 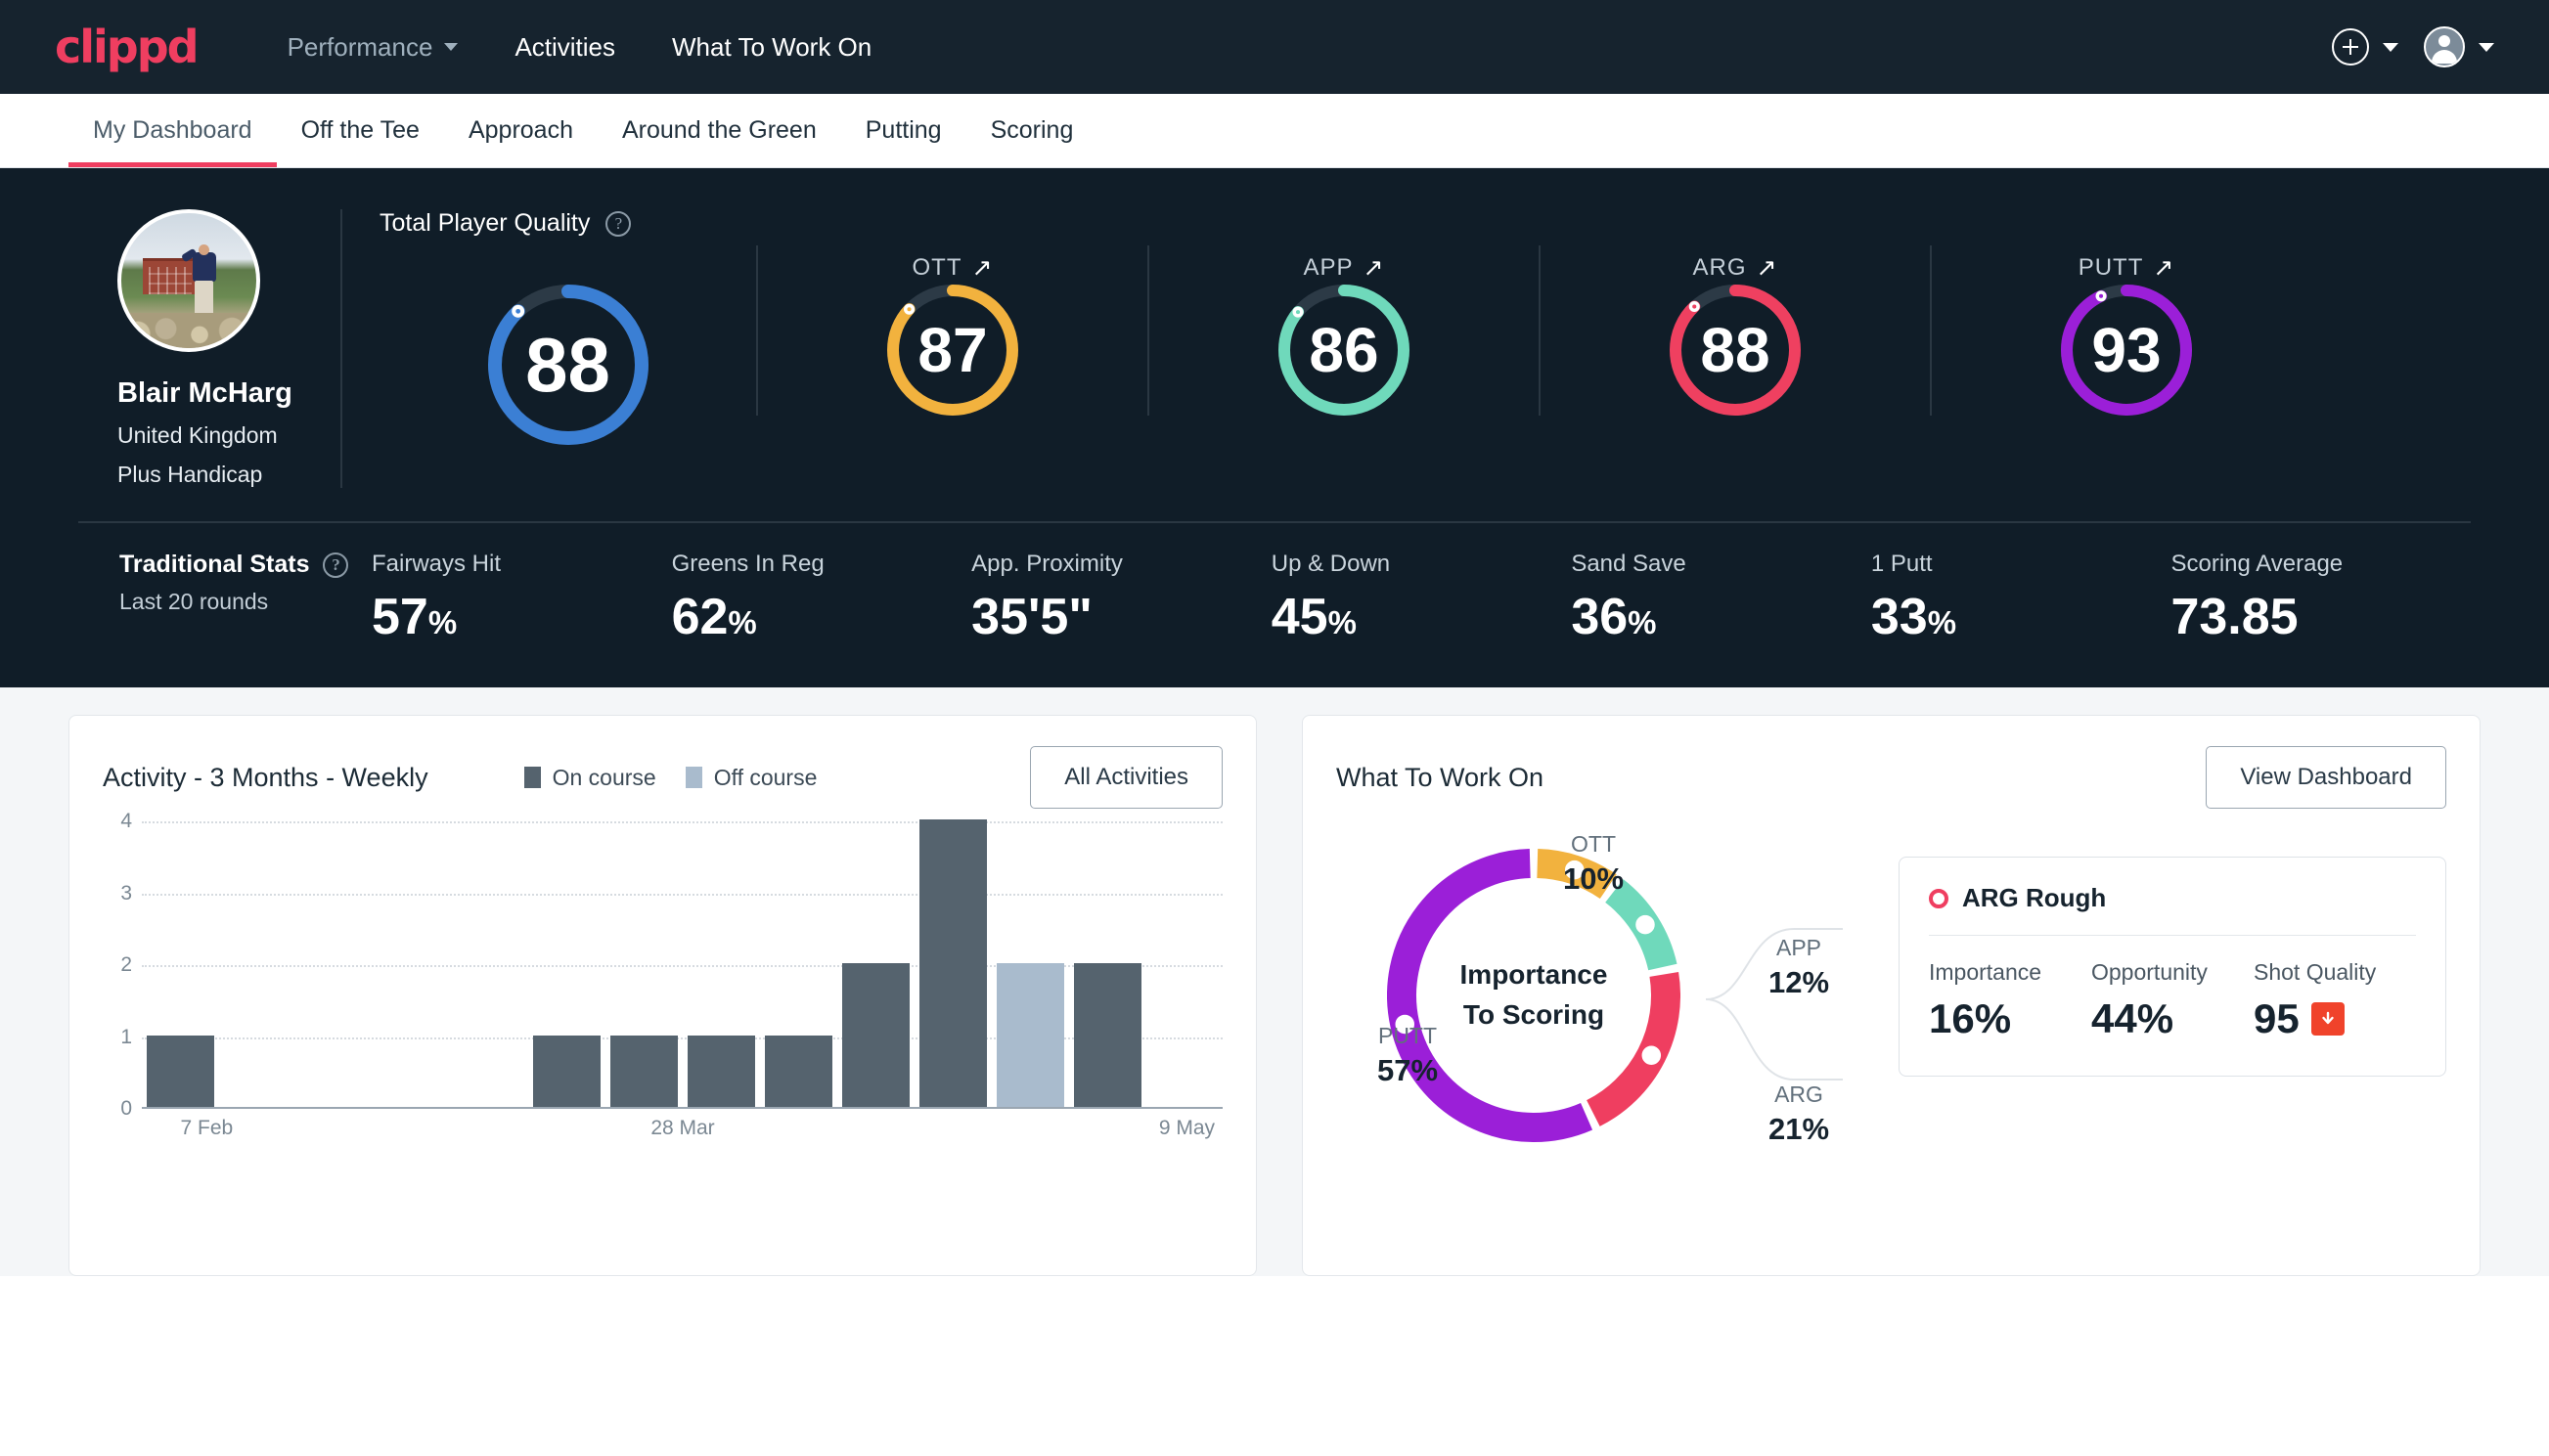 I want to click on chart-gridline, so click(x=683, y=894).